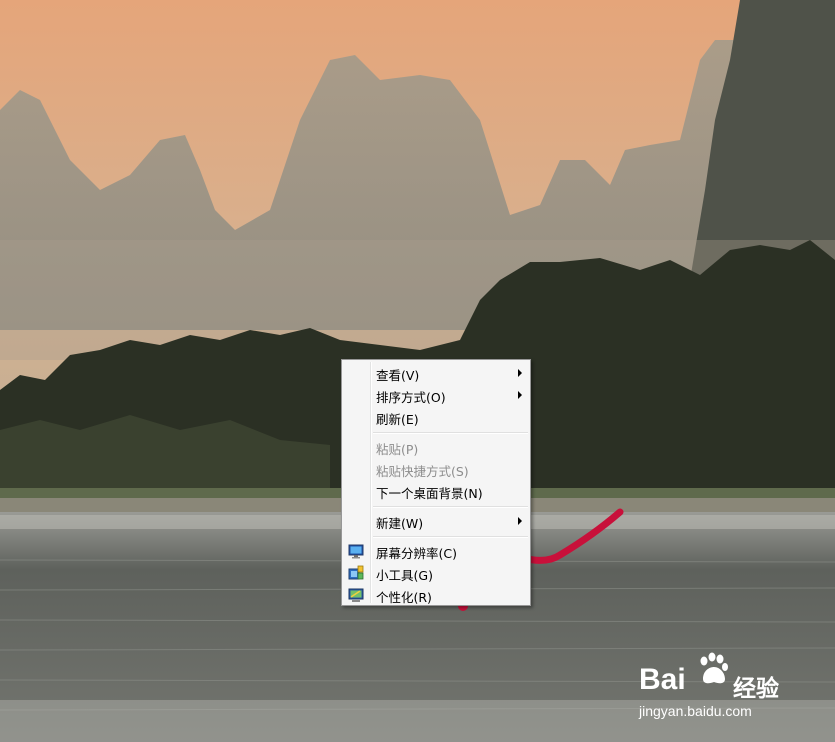 The image size is (835, 742). Describe the element at coordinates (436, 595) in the screenshot. I see `menu-item-personalize: 个性化(R)` at that location.